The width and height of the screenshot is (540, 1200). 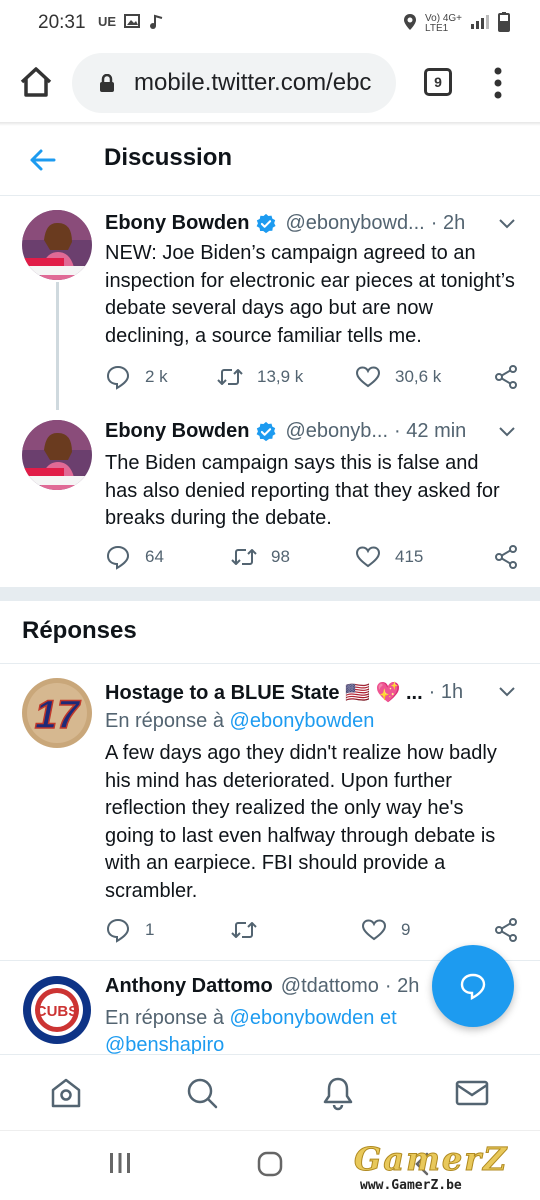 I want to click on tab-switcher-button: 9, so click(x=438, y=82).